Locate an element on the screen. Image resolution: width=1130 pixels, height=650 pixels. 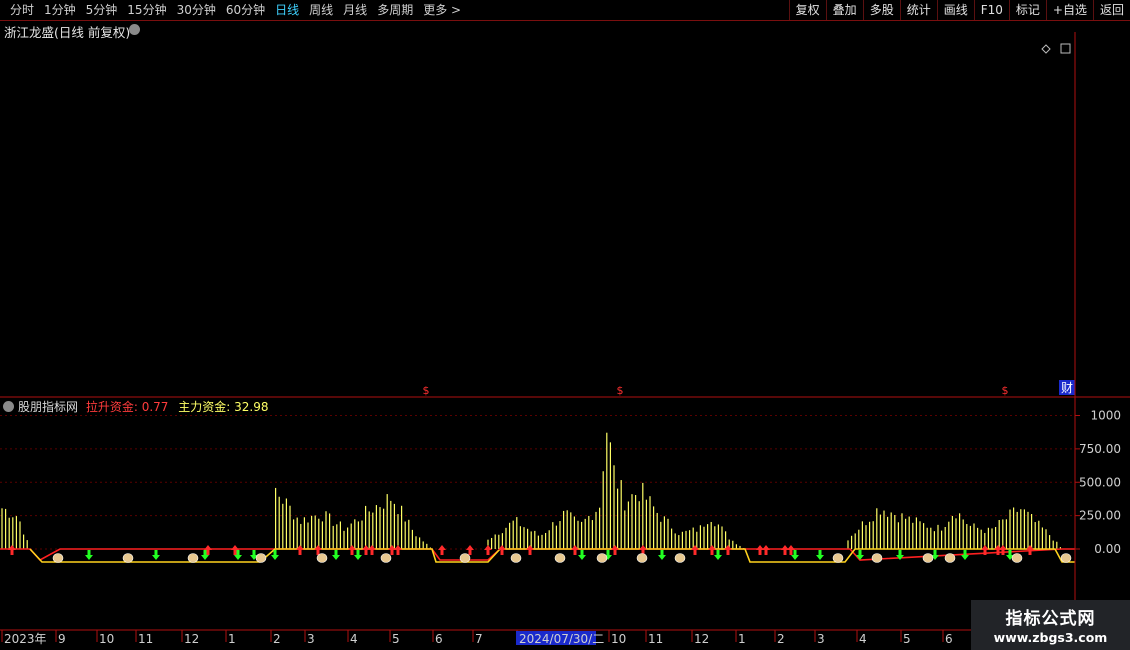
indicator-name: 股朋指标网 is located at coordinates (48, 407).